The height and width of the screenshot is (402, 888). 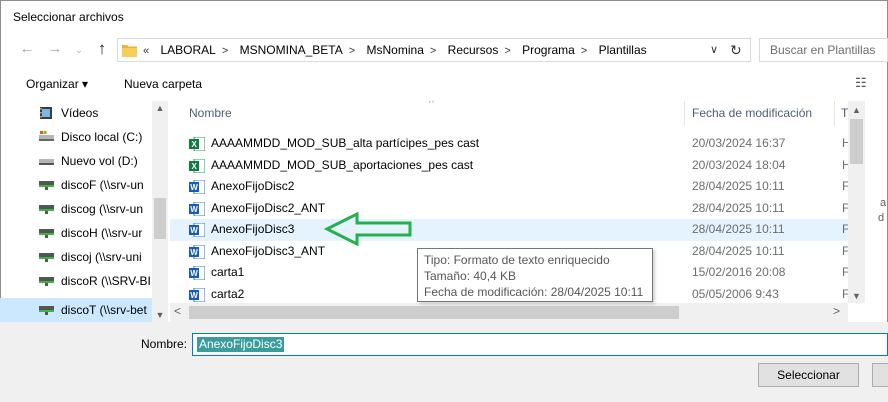 I want to click on file-list-horizontal-scrollbar: < >, so click(x=509, y=312).